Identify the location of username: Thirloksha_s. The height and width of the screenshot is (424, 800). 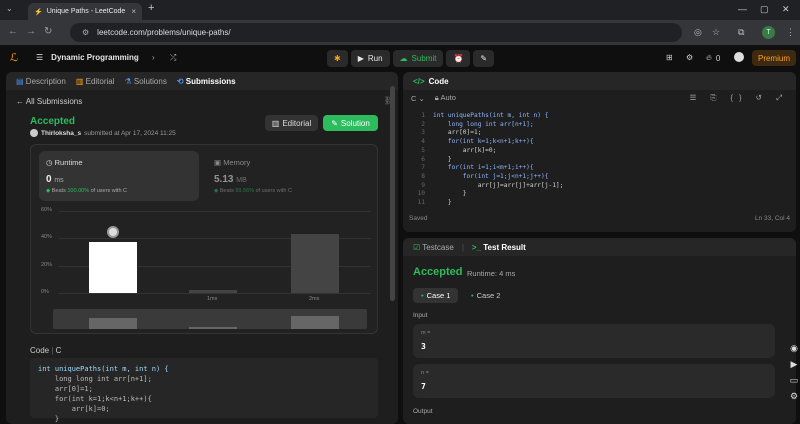
(61, 133).